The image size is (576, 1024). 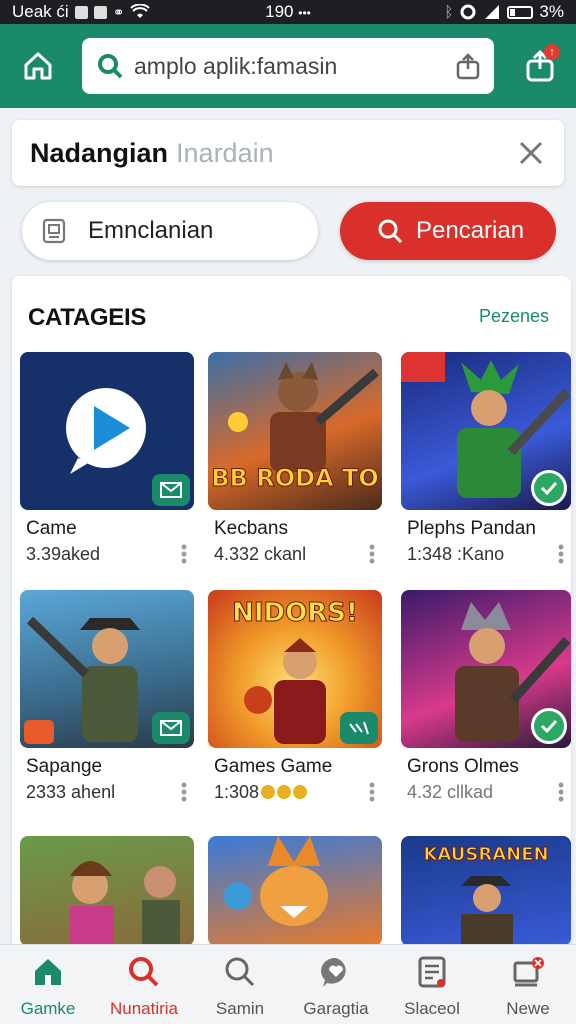 I want to click on nav-item-nunatiria: Nunatiria, so click(x=144, y=984).